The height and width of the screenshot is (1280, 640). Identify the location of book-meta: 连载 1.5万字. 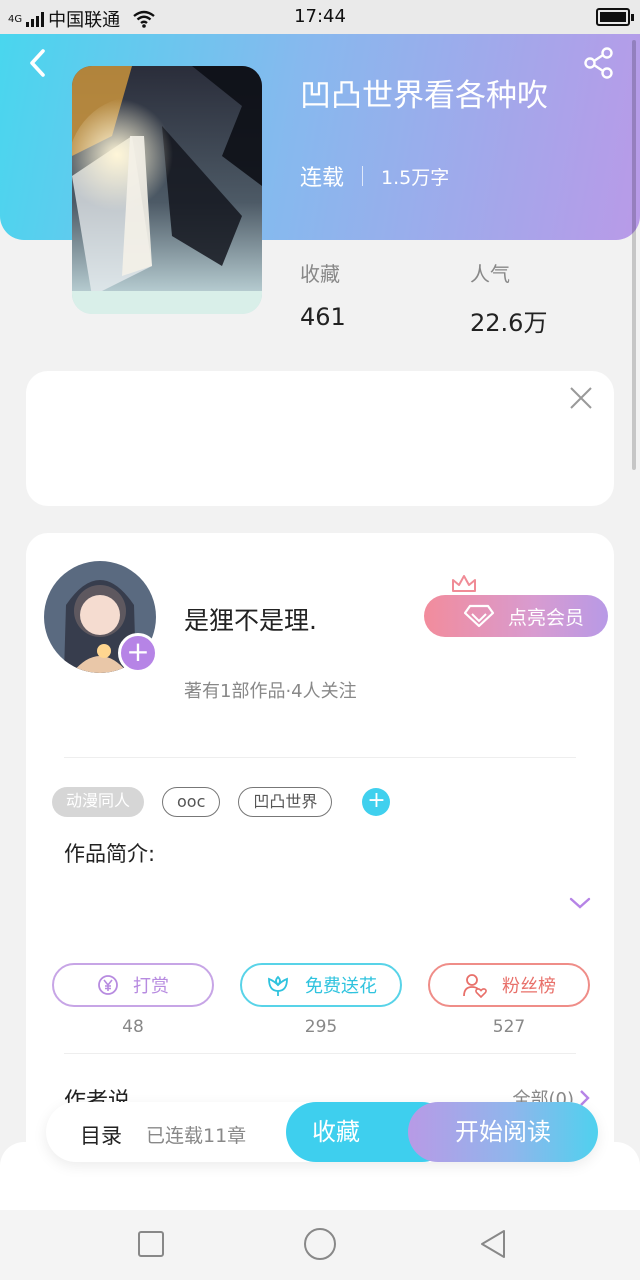
(374, 176).